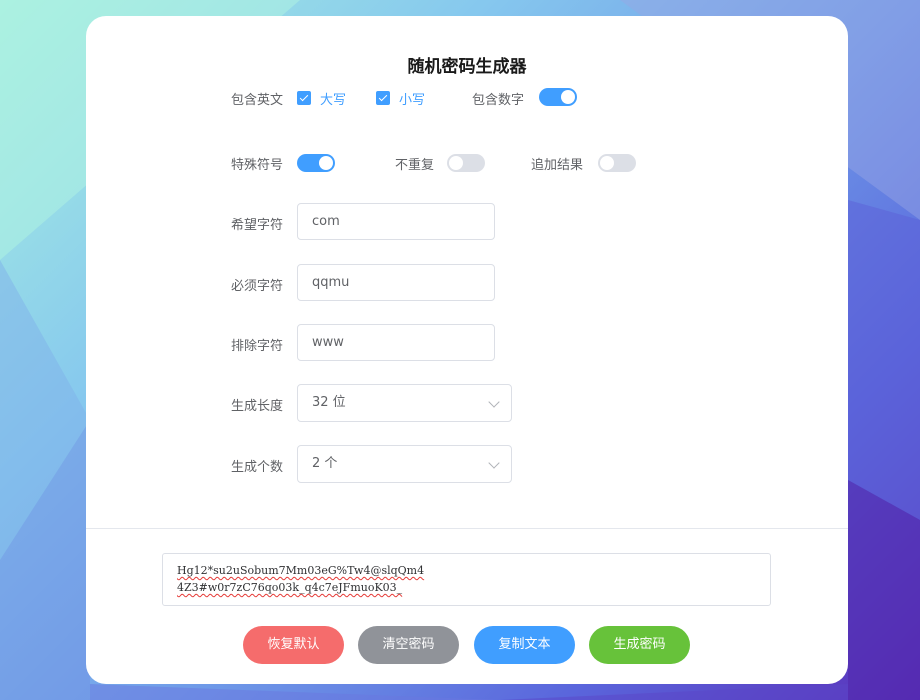 The image size is (920, 700). I want to click on desired-chars-label: 希望字符, so click(257, 225).